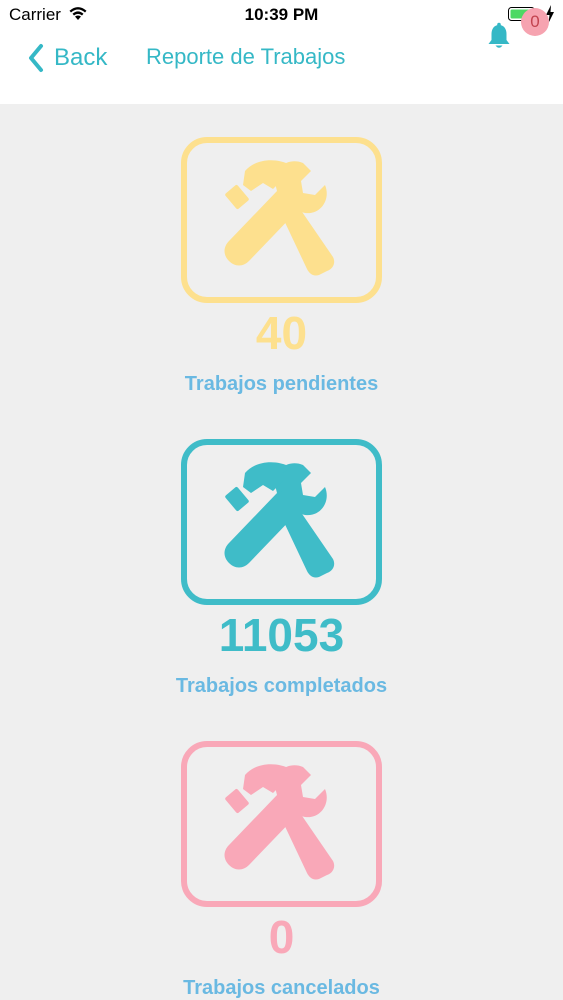 The image size is (563, 1000). Describe the element at coordinates (281, 635) in the screenshot. I see `completed-jobs-count: 11053` at that location.